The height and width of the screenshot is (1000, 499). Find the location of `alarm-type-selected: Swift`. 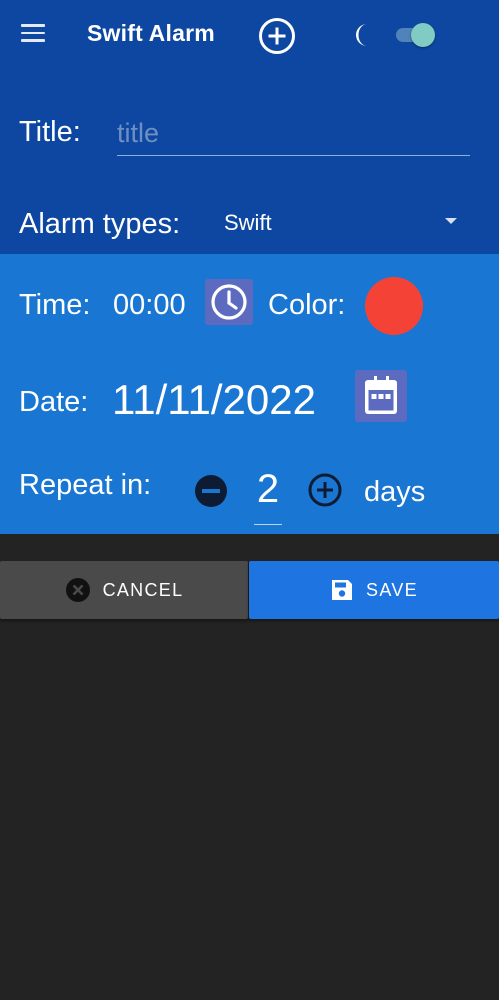

alarm-type-selected: Swift is located at coordinates (248, 222).